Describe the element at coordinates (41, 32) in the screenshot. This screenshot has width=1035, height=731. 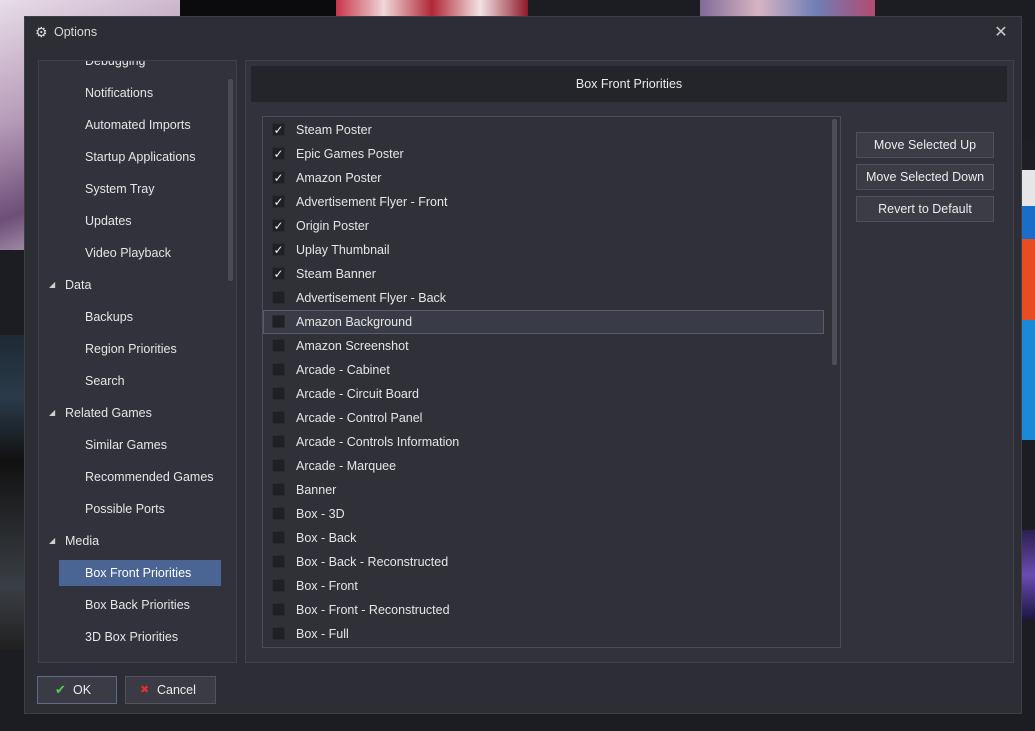
I see `gear-icon: ⚙` at that location.